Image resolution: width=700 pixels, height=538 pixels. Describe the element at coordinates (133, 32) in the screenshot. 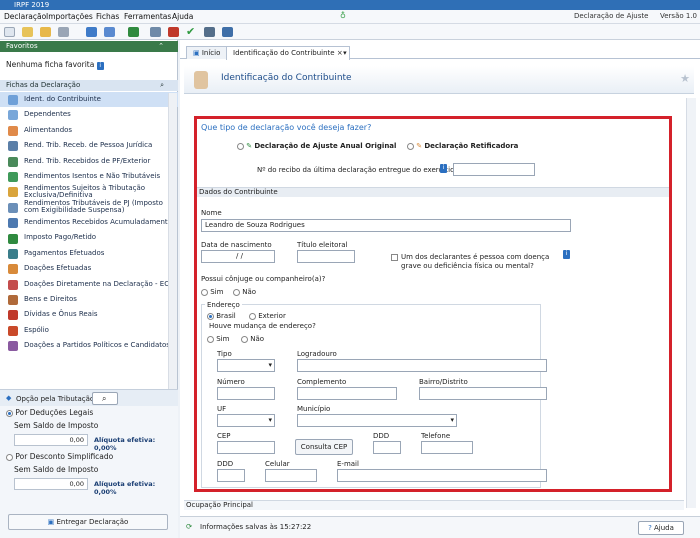

I see `transmit-icon` at that location.